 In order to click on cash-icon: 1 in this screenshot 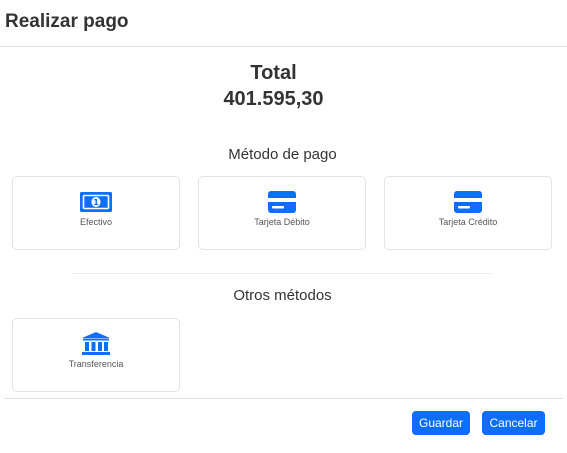, I will do `click(96, 202)`.